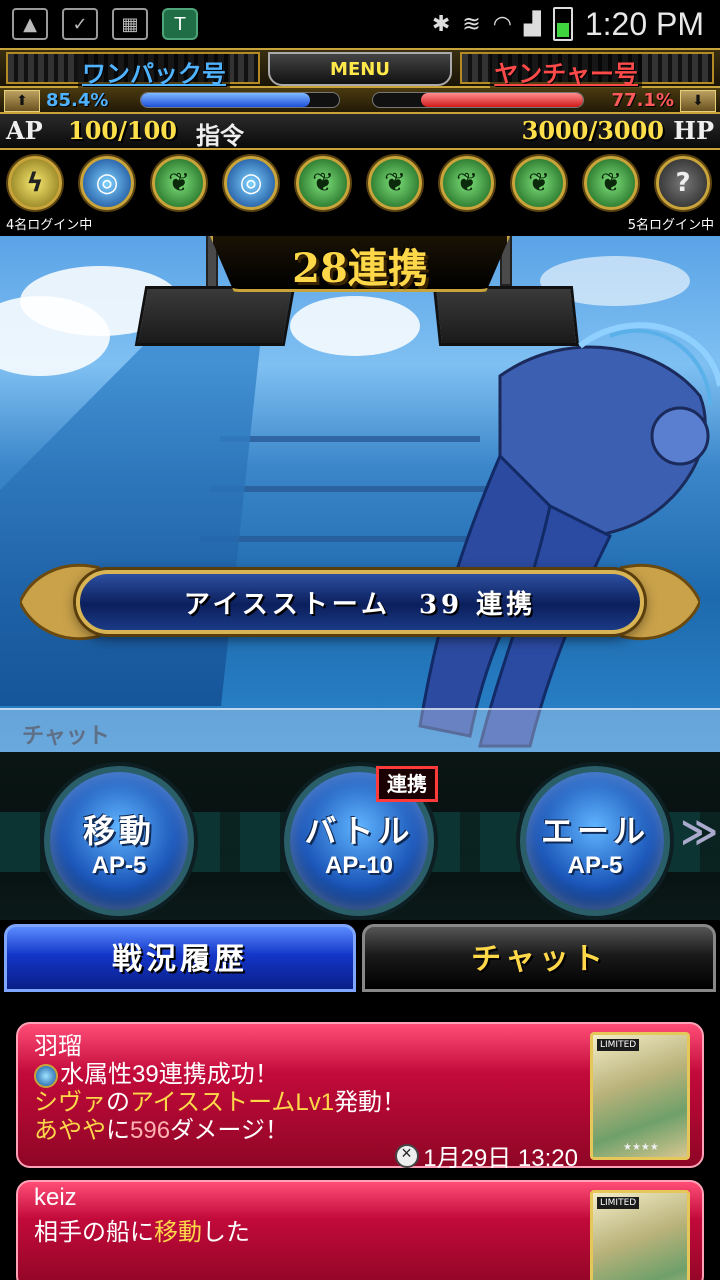  I want to click on battery-icon, so click(562, 24).